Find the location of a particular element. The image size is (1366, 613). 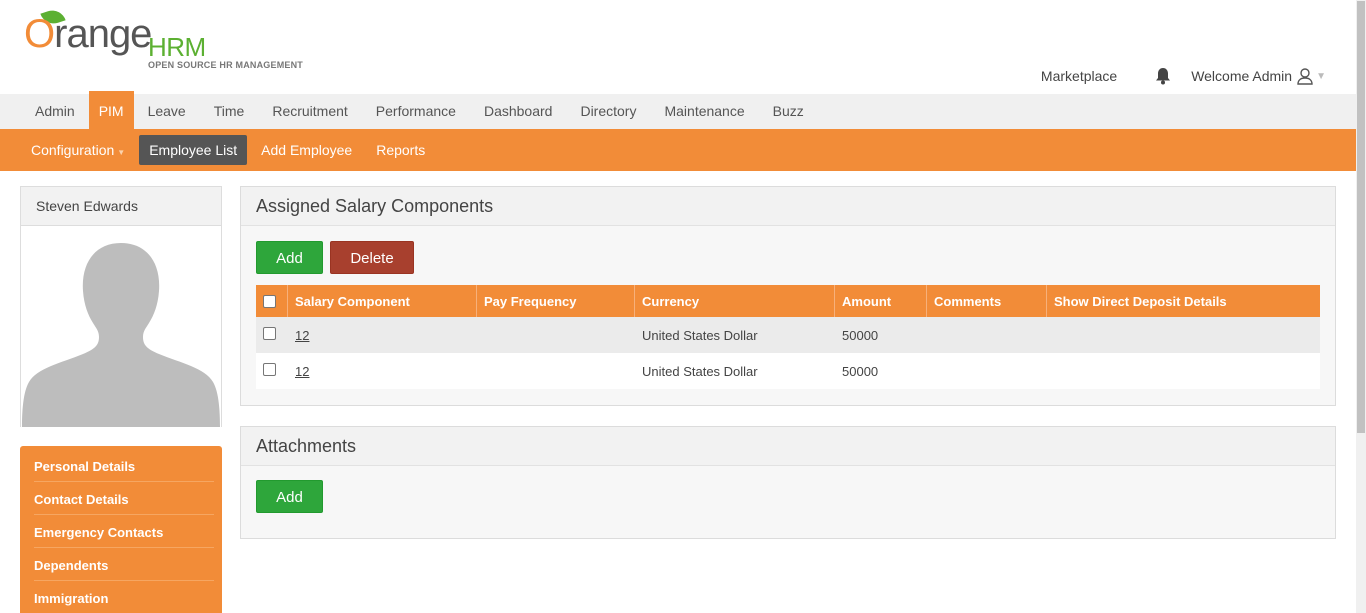

welcome-menu: Welcome Admin ▼ is located at coordinates (1258, 76).